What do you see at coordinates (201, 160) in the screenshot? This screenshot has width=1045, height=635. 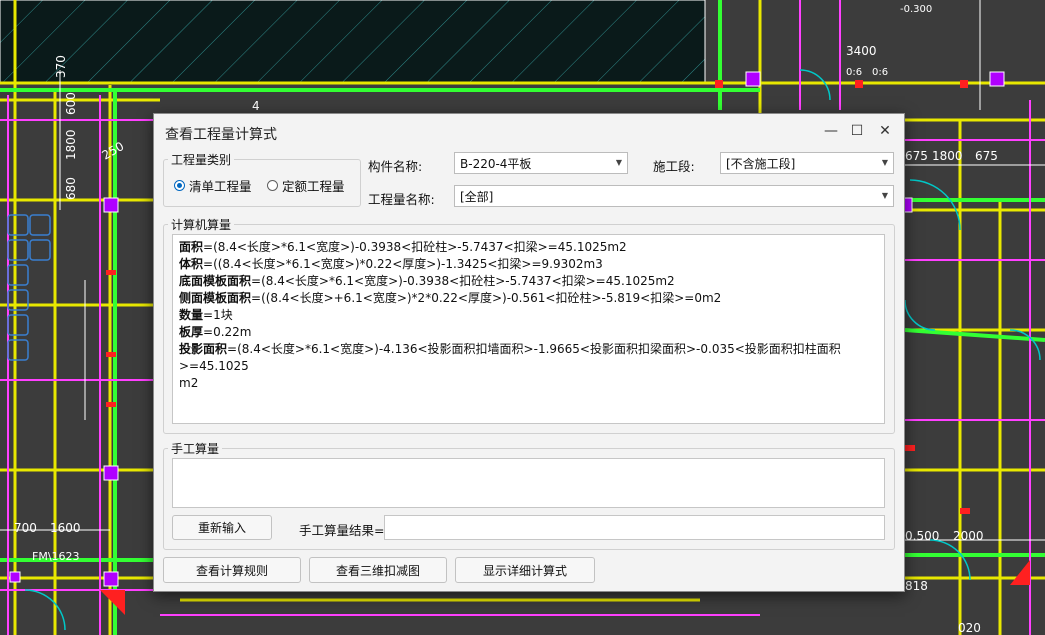 I see `quantity-type-legend: 工程量类别` at bounding box center [201, 160].